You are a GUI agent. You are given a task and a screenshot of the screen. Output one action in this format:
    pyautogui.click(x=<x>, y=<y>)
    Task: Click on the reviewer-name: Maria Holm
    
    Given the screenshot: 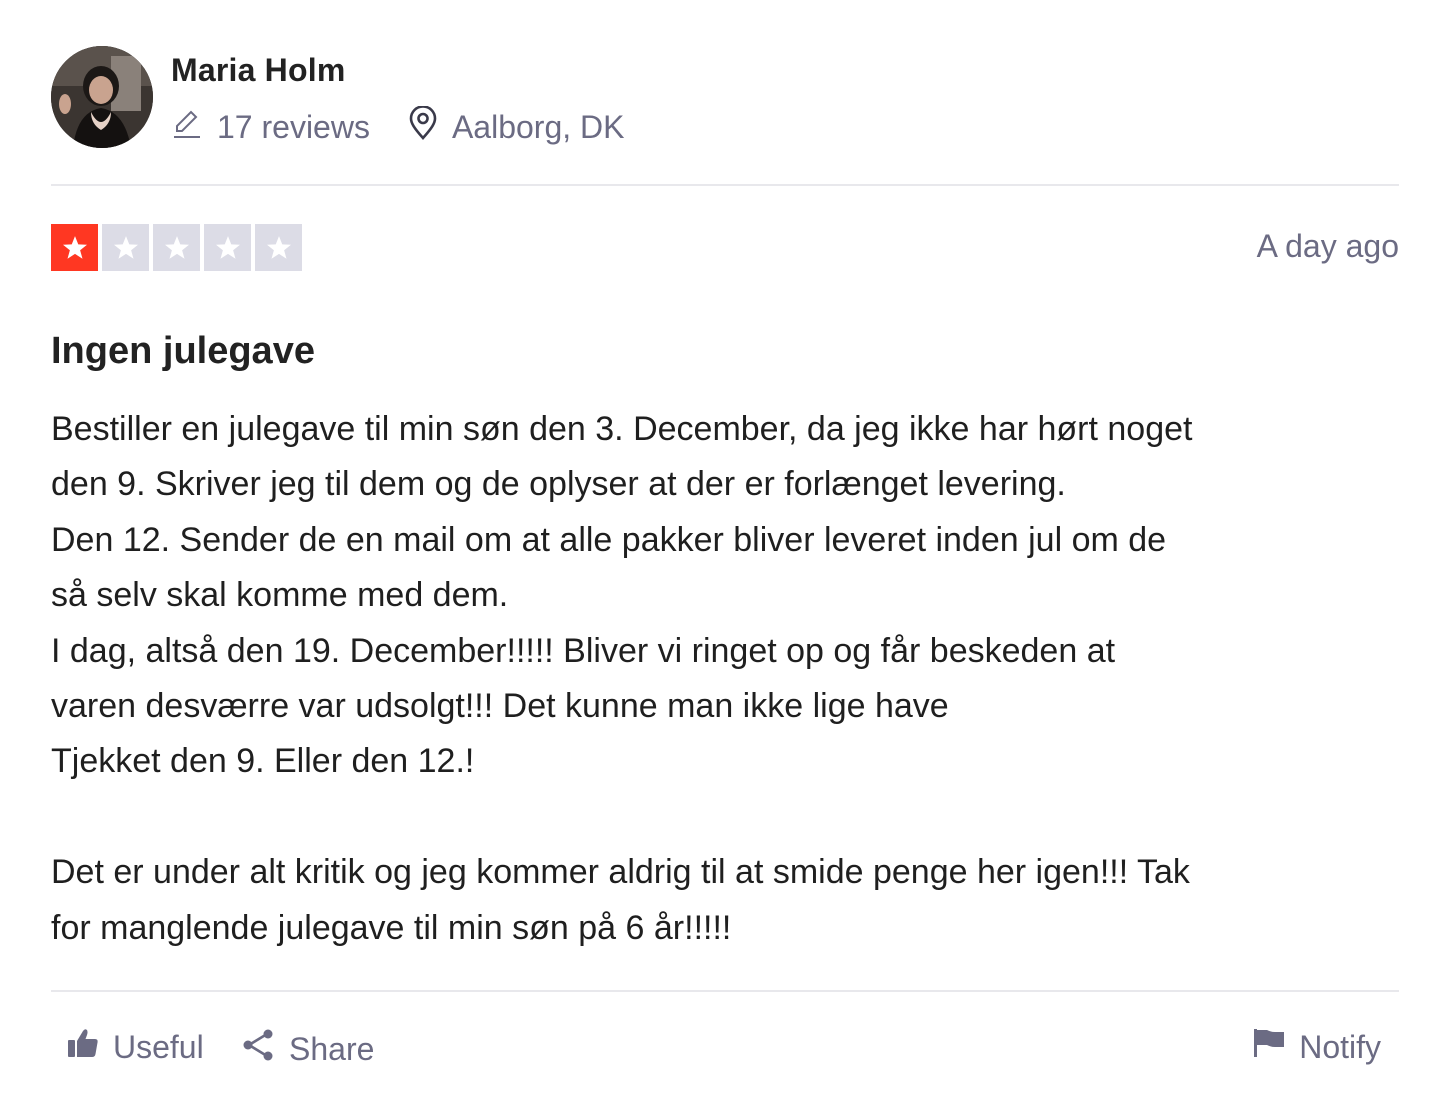 What is the action you would take?
    pyautogui.click(x=258, y=70)
    